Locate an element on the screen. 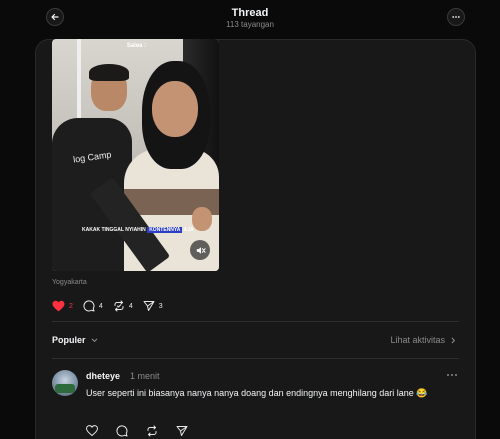  heart-icon is located at coordinates (92, 430).